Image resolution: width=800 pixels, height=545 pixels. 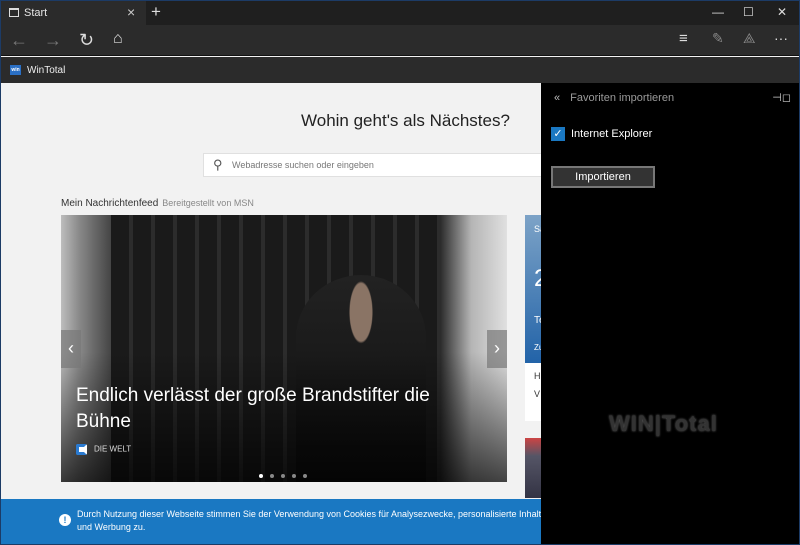 I want to click on feed-provider: Bereitgestellt von MSN, so click(x=208, y=203).